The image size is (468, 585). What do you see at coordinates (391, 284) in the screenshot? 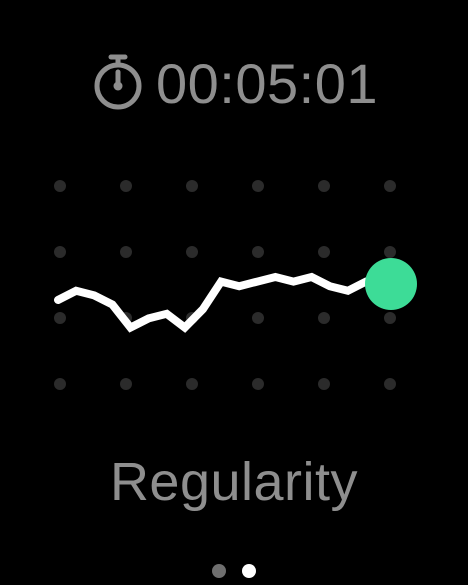
I see `current-position-dot` at bounding box center [391, 284].